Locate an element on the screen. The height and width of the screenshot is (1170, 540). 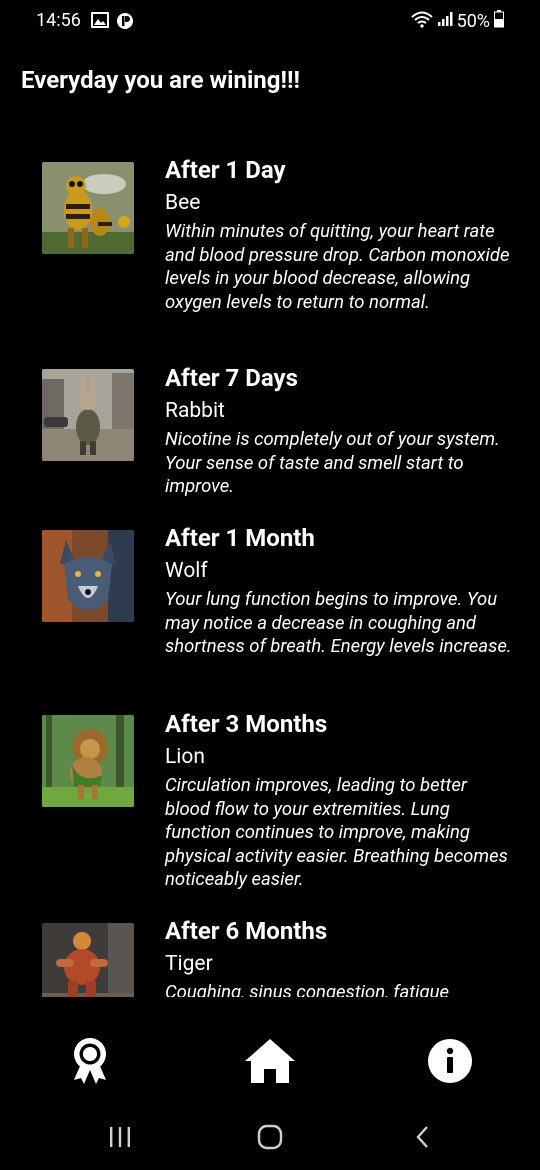
rabbit-image is located at coordinates (88, 415).